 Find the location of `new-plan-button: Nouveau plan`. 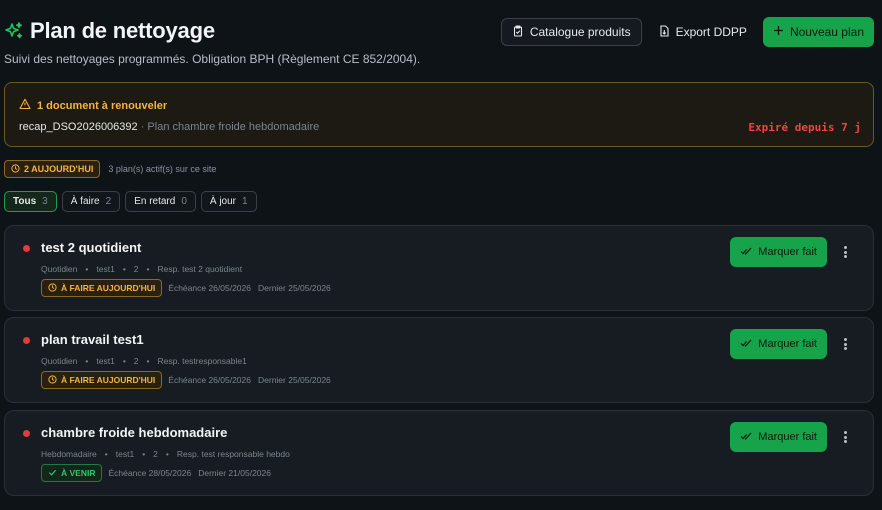

new-plan-button: Nouveau plan is located at coordinates (818, 32).